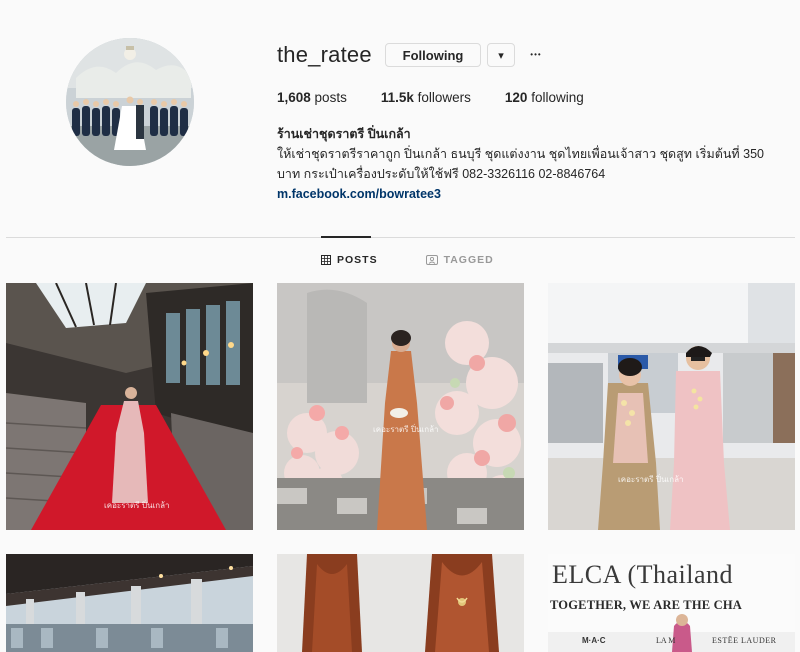 The width and height of the screenshot is (800, 652). Describe the element at coordinates (431, 260) in the screenshot. I see `tag-icon` at that location.